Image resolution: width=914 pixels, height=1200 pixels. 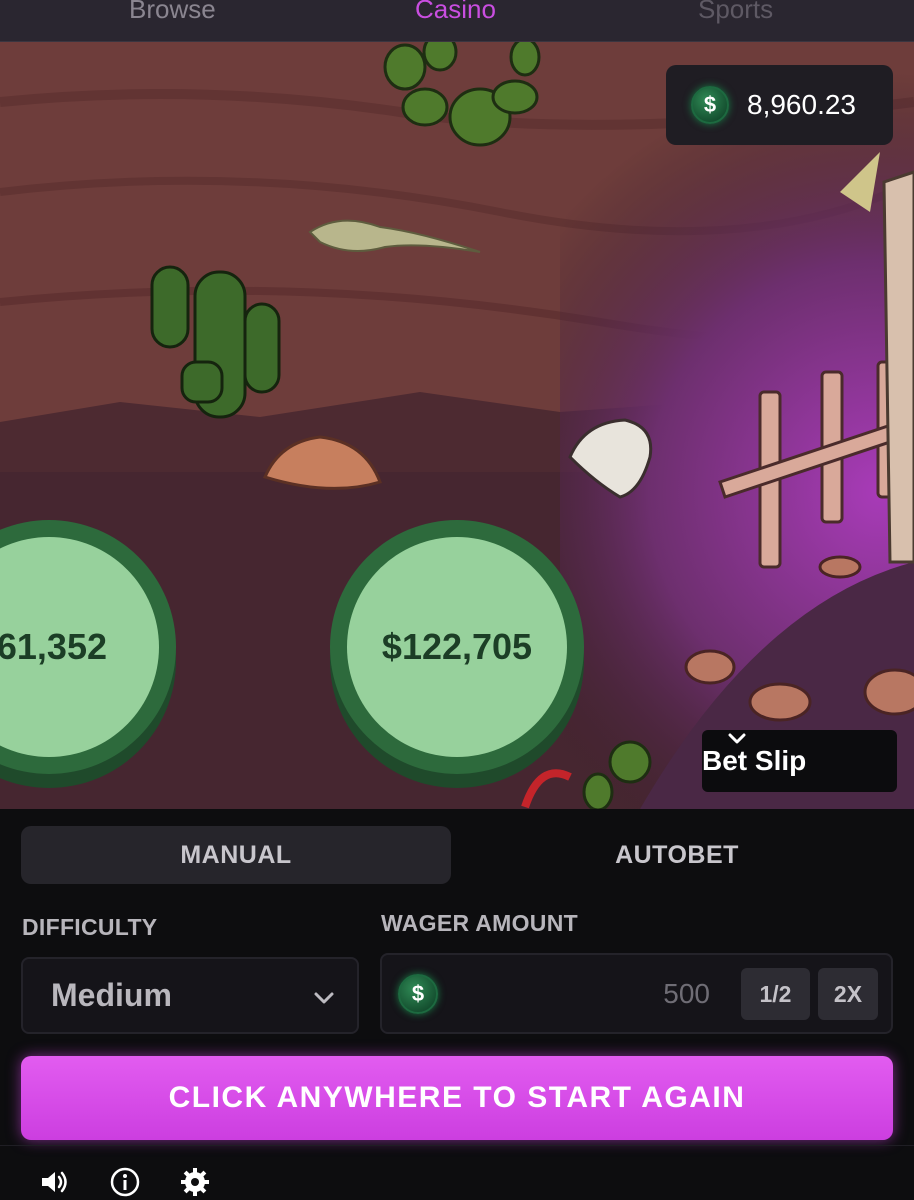 What do you see at coordinates (195, 1182) in the screenshot?
I see `gear-icon` at bounding box center [195, 1182].